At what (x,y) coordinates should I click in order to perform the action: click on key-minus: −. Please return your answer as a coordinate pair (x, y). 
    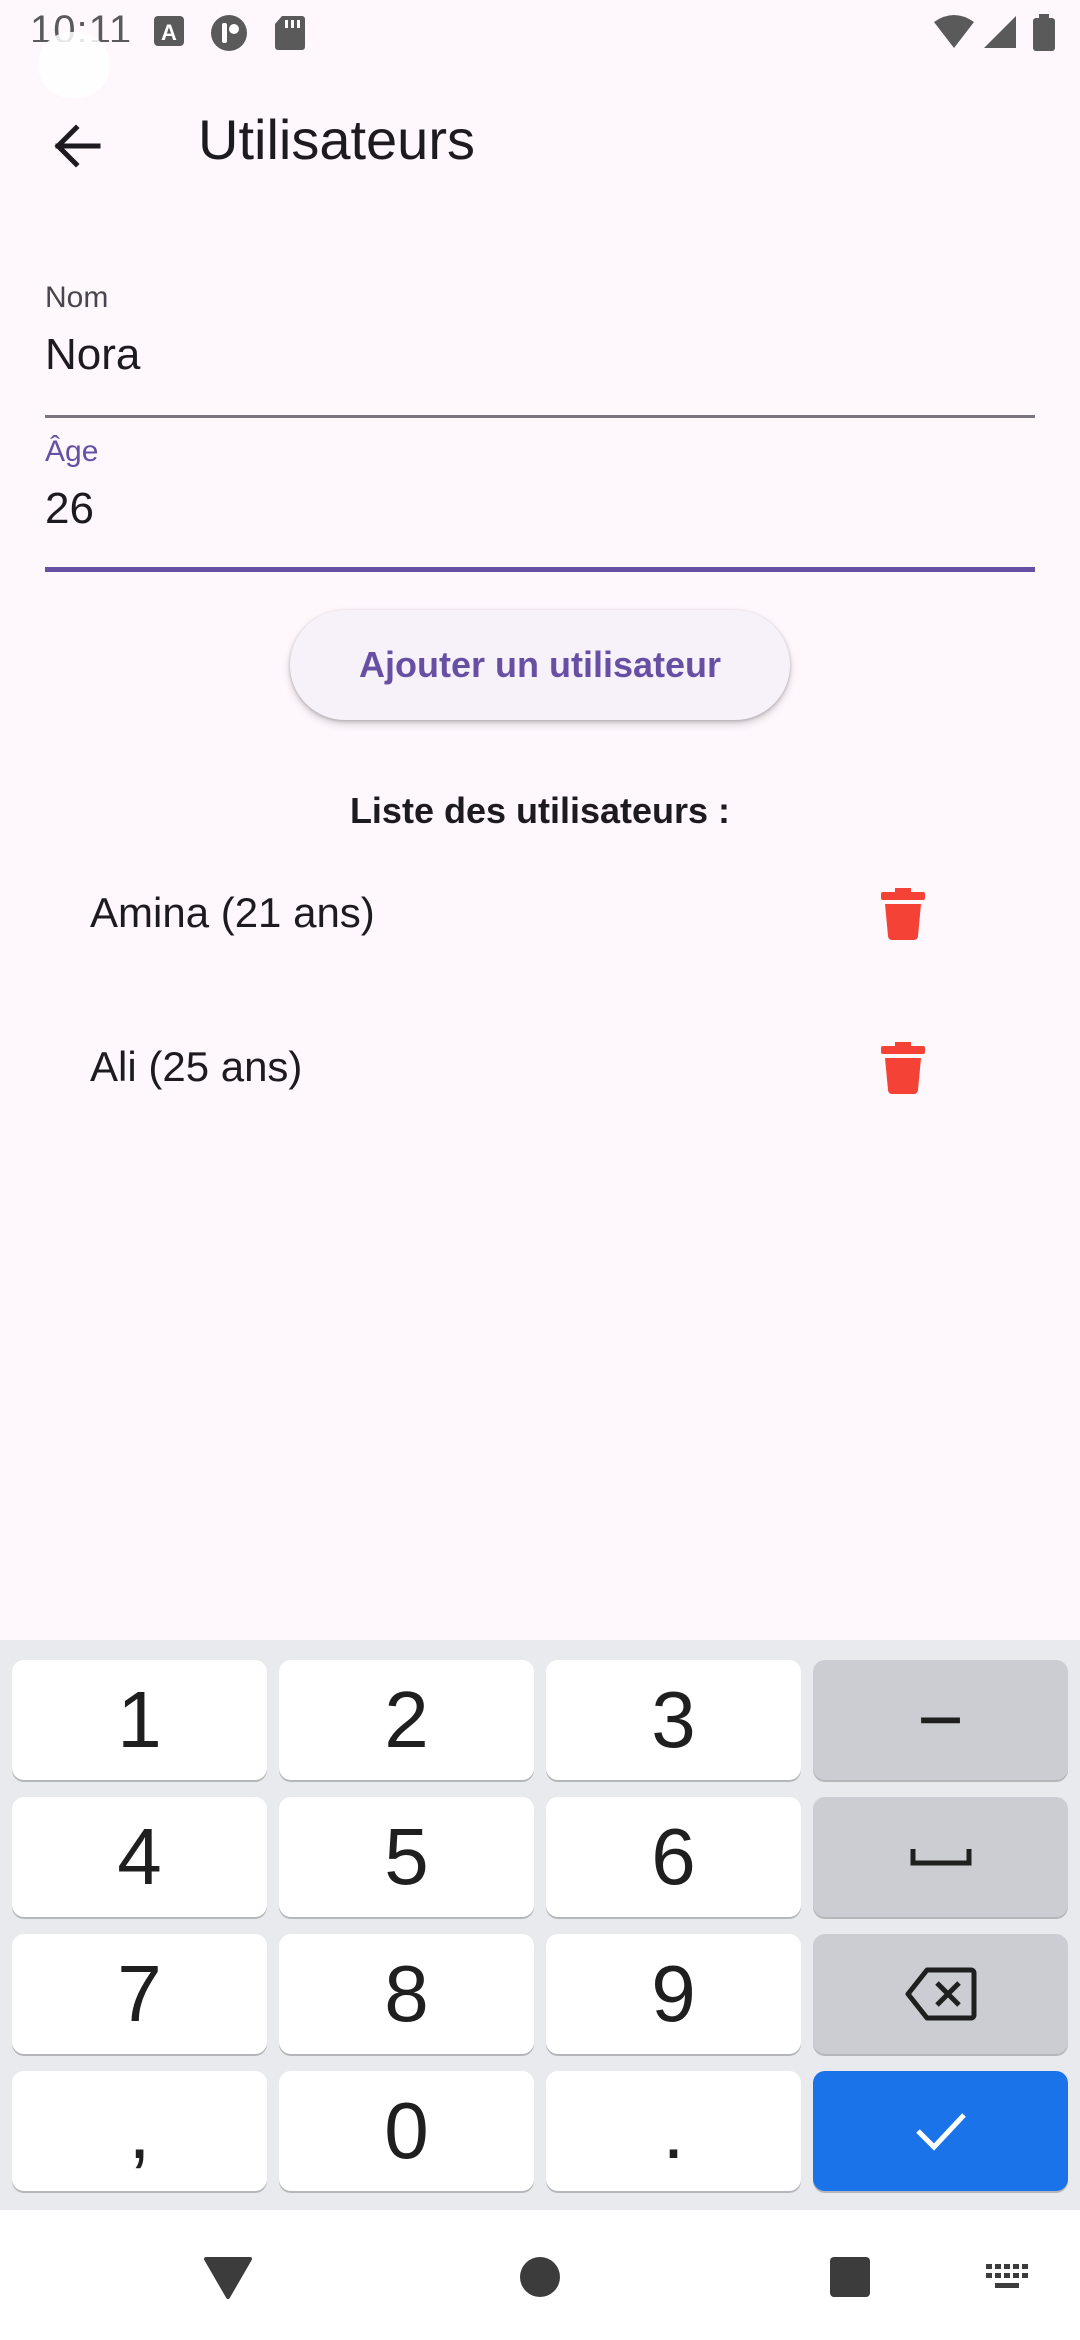
    Looking at the image, I should click on (940, 1720).